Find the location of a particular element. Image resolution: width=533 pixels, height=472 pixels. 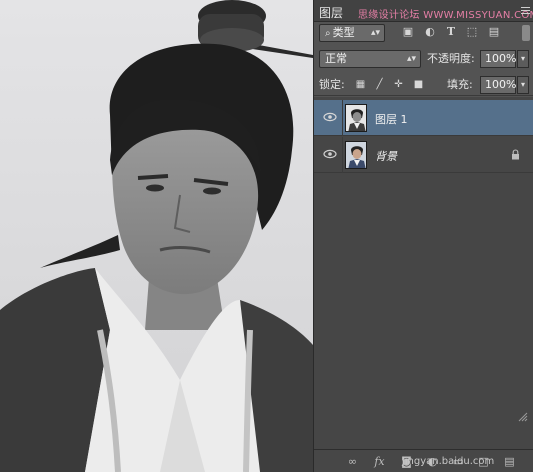

image-filter-icon: ▣ is located at coordinates (408, 32).